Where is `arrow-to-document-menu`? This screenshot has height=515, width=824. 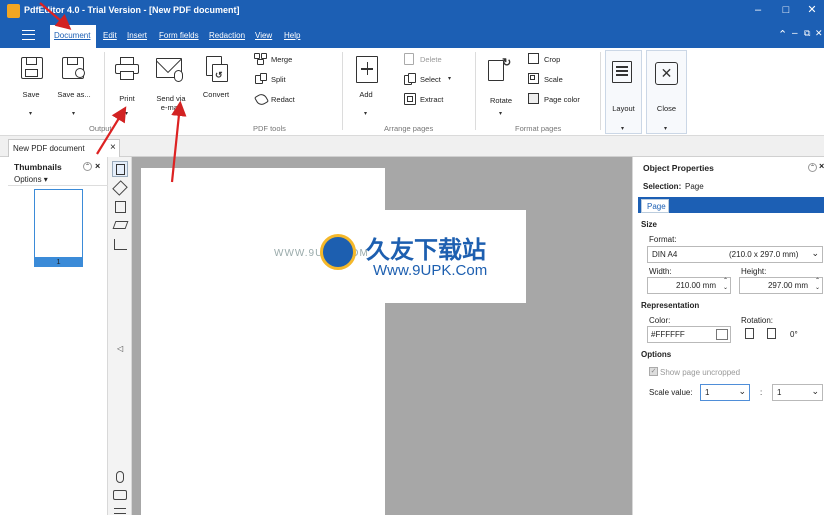 arrow-to-document-menu is located at coordinates (55, 16).